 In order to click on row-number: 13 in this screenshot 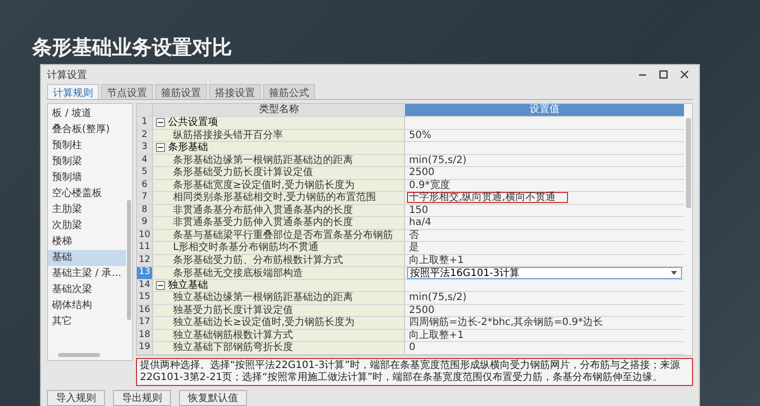, I will do `click(145, 273)`.